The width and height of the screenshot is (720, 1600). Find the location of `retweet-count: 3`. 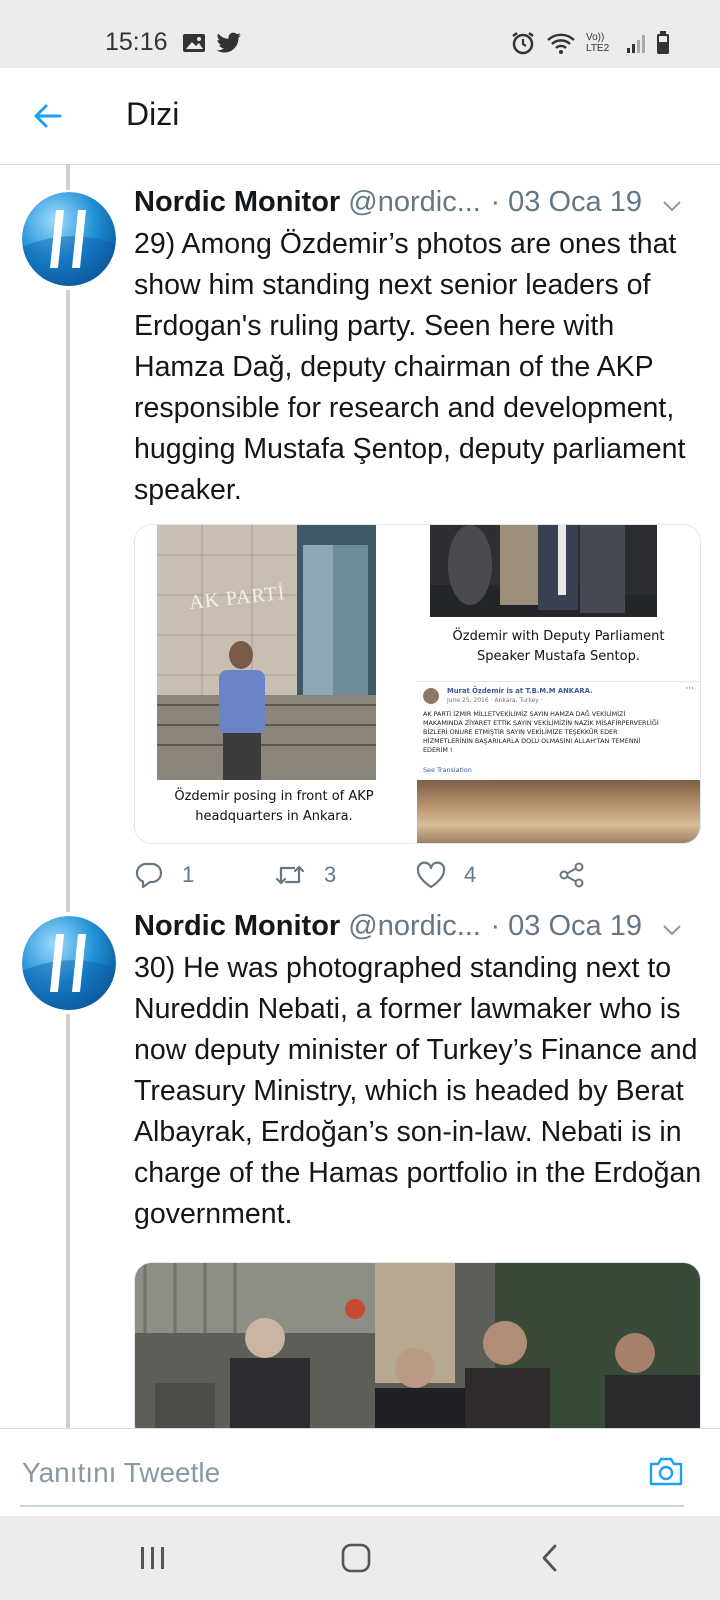

retweet-count: 3 is located at coordinates (330, 874).